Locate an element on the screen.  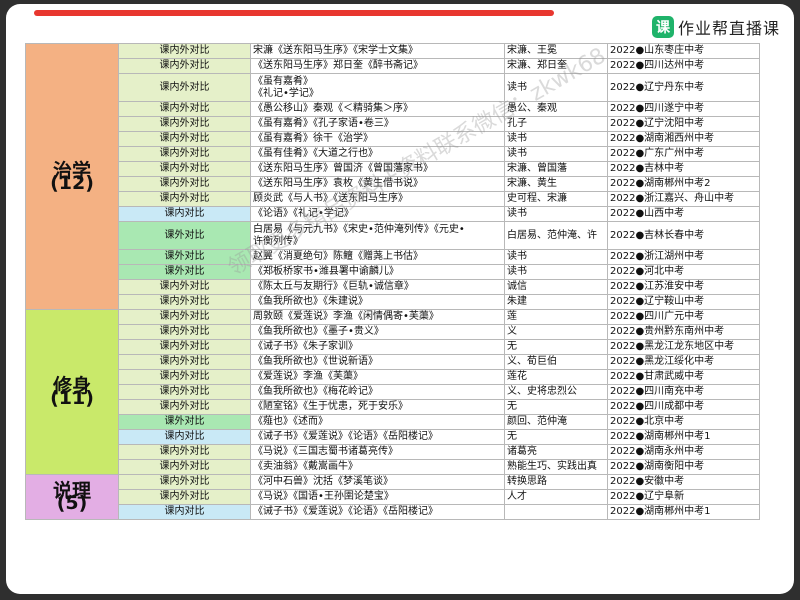
exam-cell: 2022●浙江湖州中考 is located at coordinates (683, 257).